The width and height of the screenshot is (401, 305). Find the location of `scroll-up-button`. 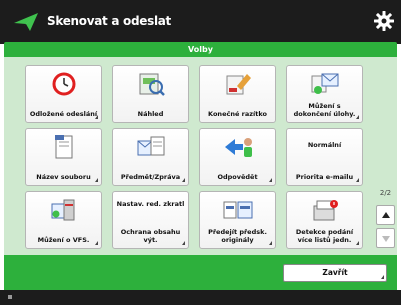

scroll-up-button is located at coordinates (385, 215).